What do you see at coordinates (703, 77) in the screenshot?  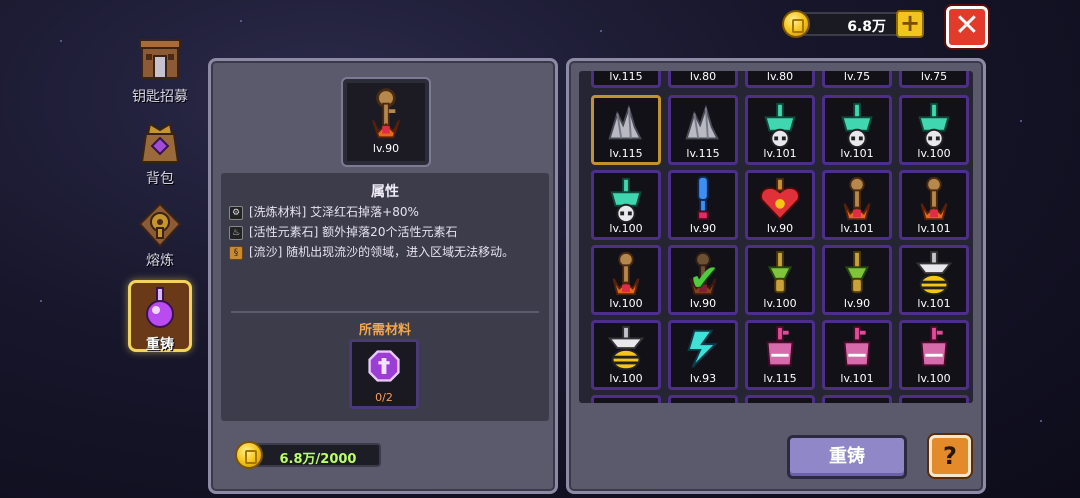 I see `item-level: lv.80` at bounding box center [703, 77].